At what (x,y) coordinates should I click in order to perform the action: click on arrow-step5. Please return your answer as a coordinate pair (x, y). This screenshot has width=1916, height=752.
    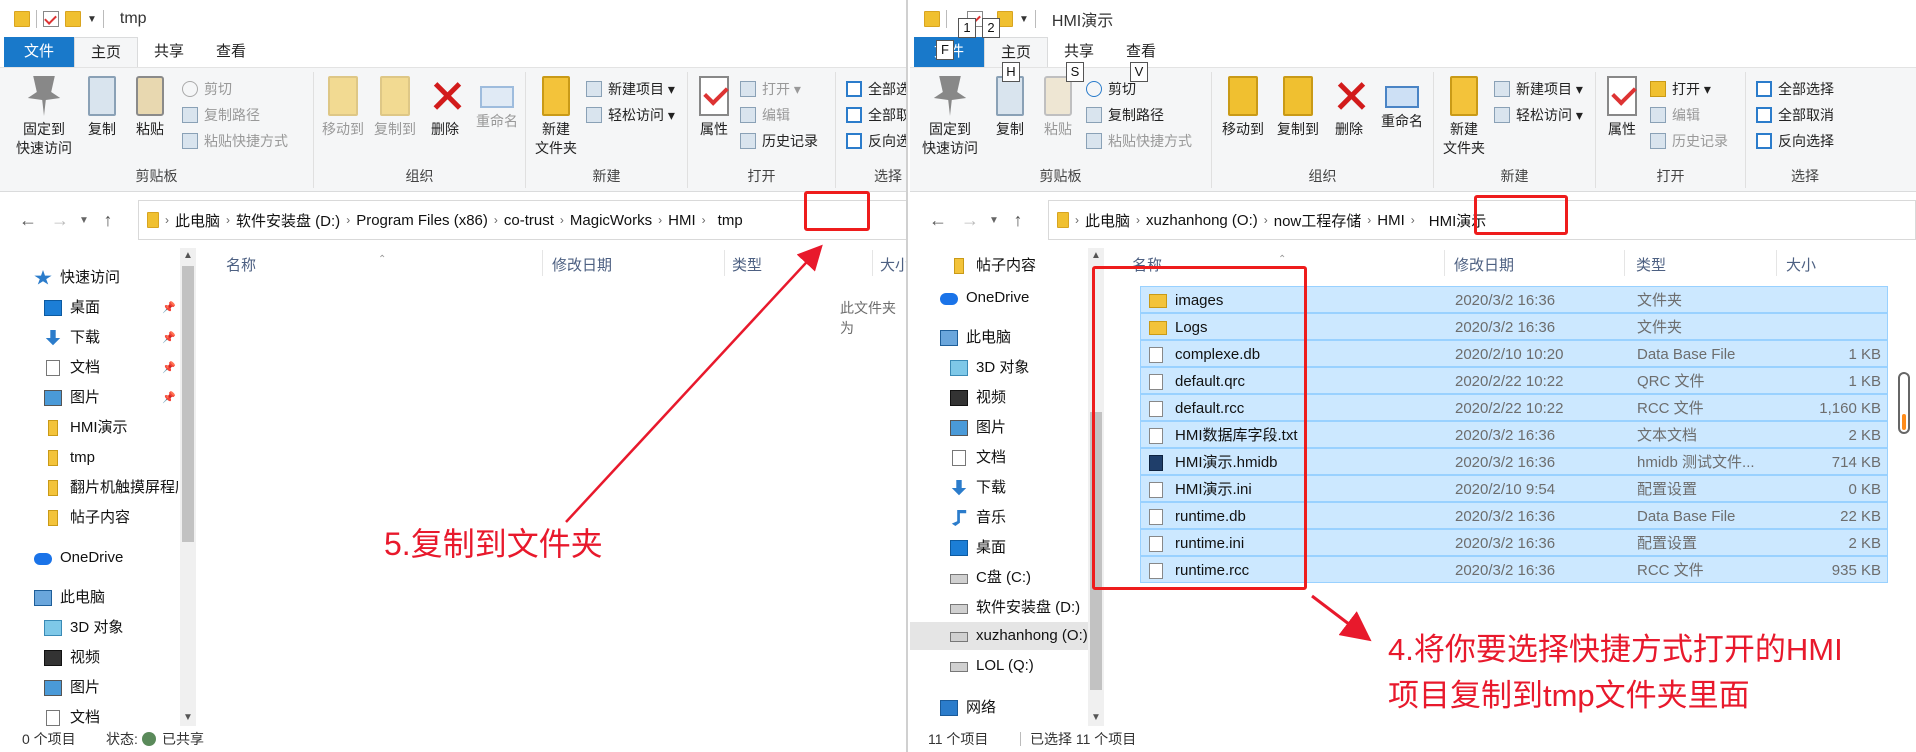
    Looking at the image, I should click on (694, 383).